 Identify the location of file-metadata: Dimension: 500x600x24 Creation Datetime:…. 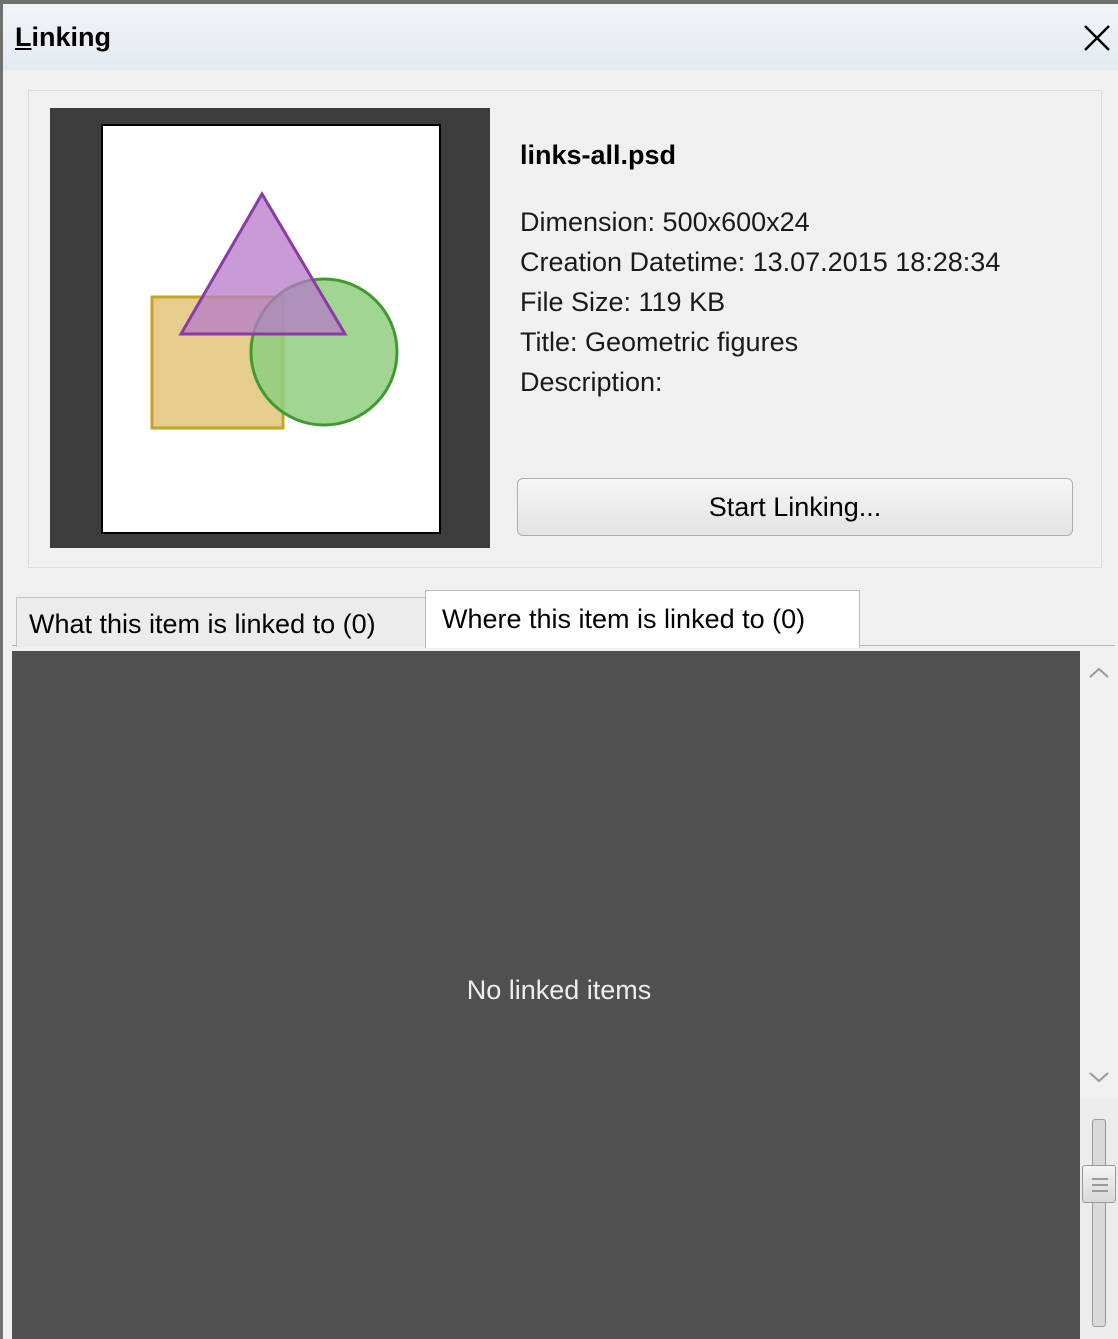
(760, 302).